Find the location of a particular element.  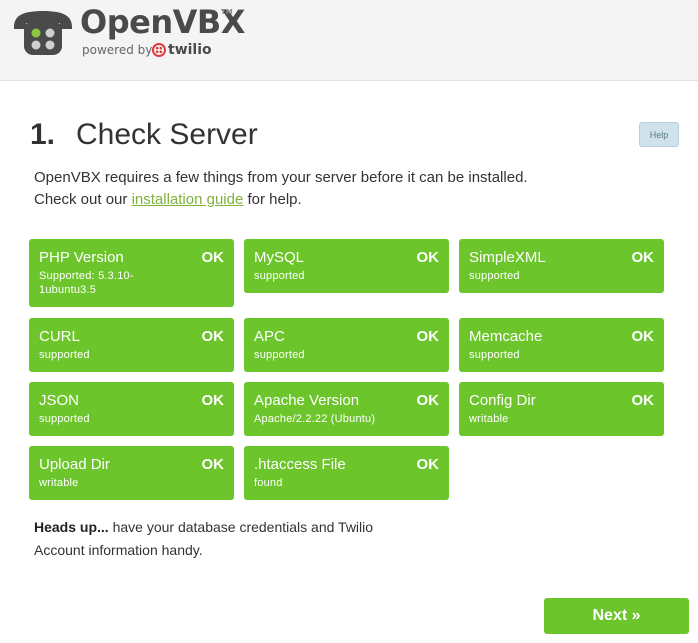

page-title: Check Server is located at coordinates (167, 134).